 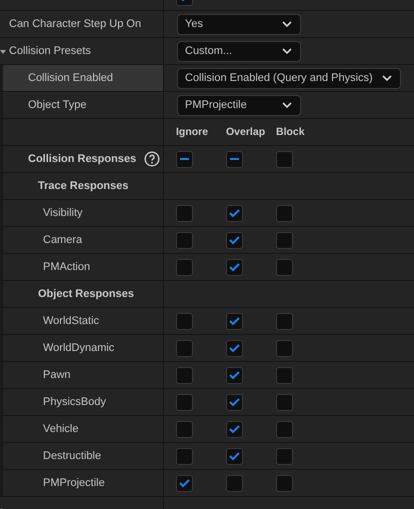 What do you see at coordinates (83, 186) in the screenshot?
I see `section-label: Trace Responses` at bounding box center [83, 186].